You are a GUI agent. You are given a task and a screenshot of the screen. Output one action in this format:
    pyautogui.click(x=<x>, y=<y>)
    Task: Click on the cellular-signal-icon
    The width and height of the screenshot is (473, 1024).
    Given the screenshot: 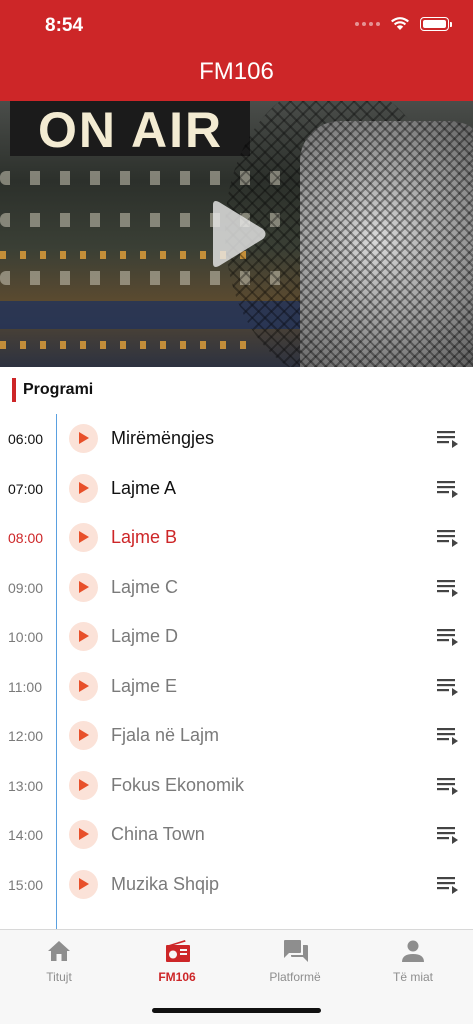 What is the action you would take?
    pyautogui.click(x=367, y=23)
    